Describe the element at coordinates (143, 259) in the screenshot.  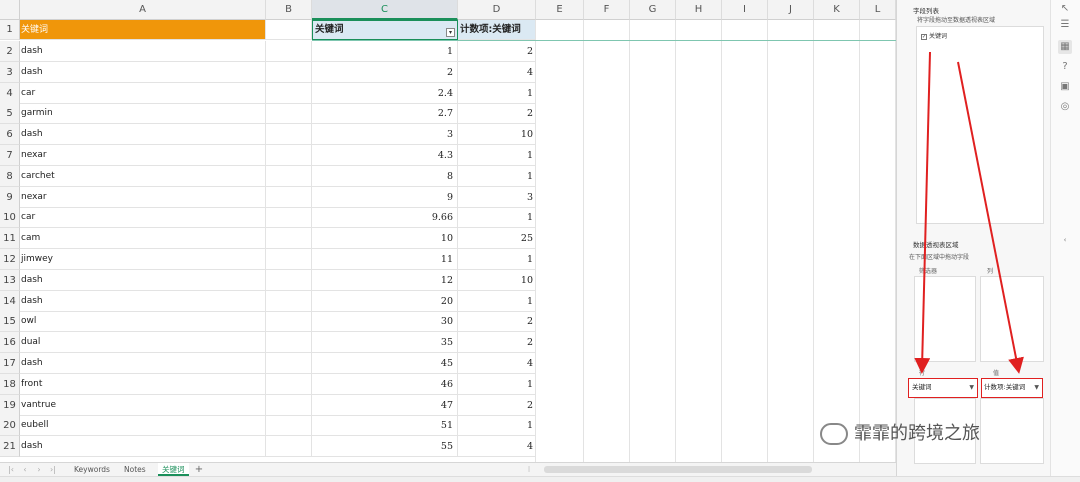
I see `cell-a: jimwey` at that location.